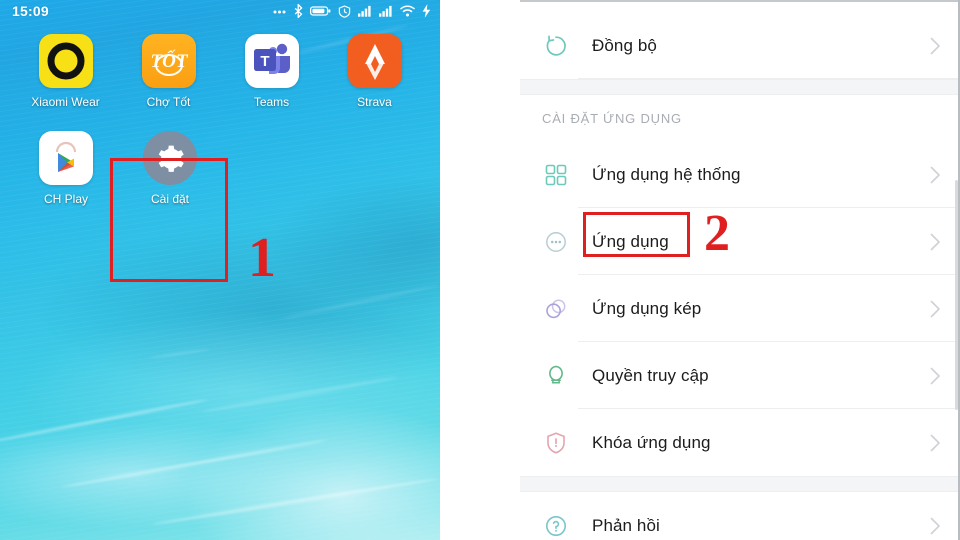 The height and width of the screenshot is (540, 960). I want to click on settings-row-app-lock: Khóa ứng dụng, so click(740, 442).